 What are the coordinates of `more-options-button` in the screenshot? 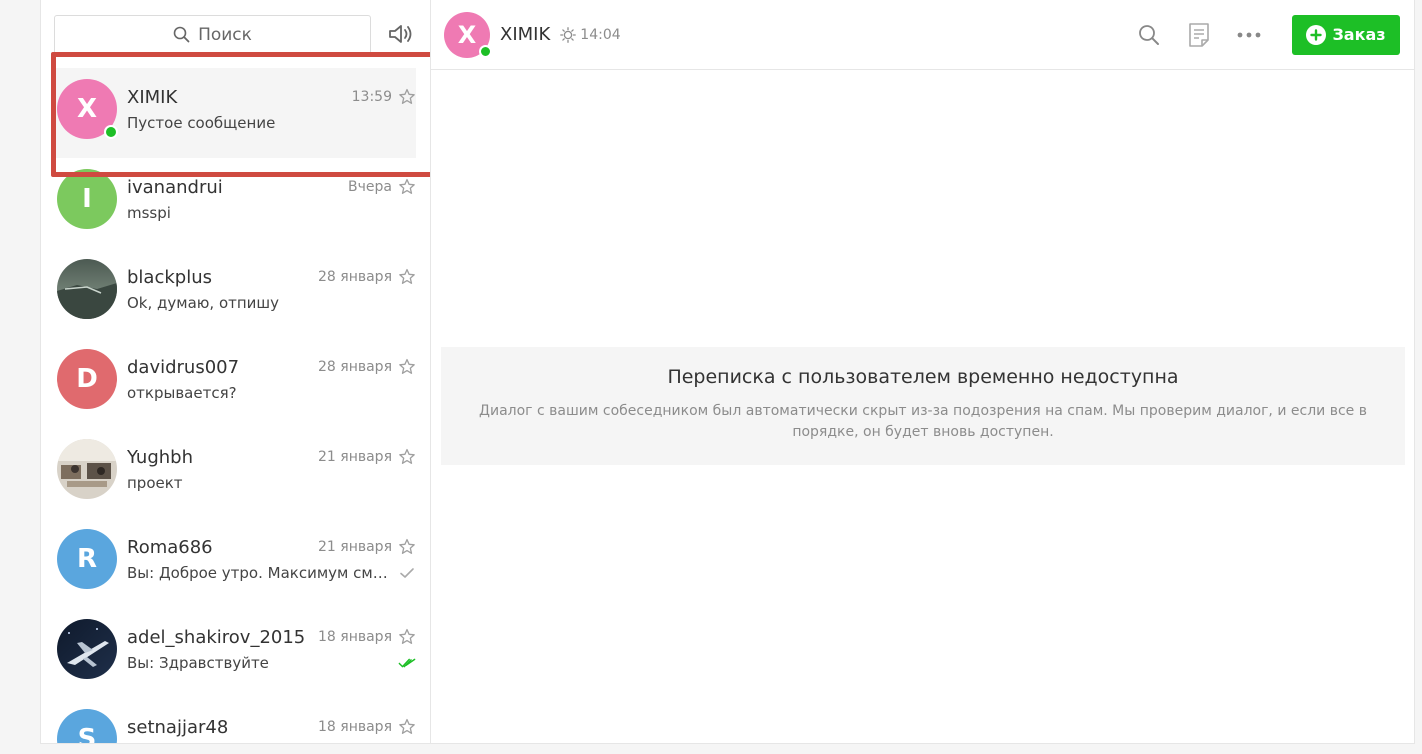 It's located at (1249, 35).